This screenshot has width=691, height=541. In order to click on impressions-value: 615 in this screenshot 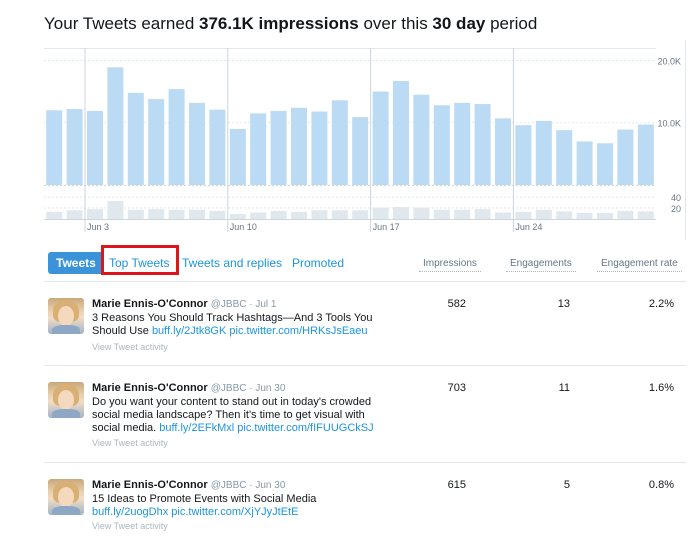, I will do `click(456, 485)`.